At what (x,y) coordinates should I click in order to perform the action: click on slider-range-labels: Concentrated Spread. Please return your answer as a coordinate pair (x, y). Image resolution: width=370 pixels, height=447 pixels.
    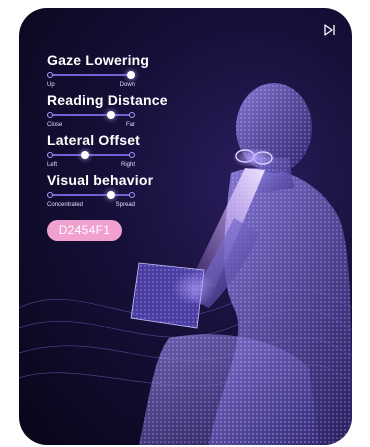
    Looking at the image, I should click on (91, 205).